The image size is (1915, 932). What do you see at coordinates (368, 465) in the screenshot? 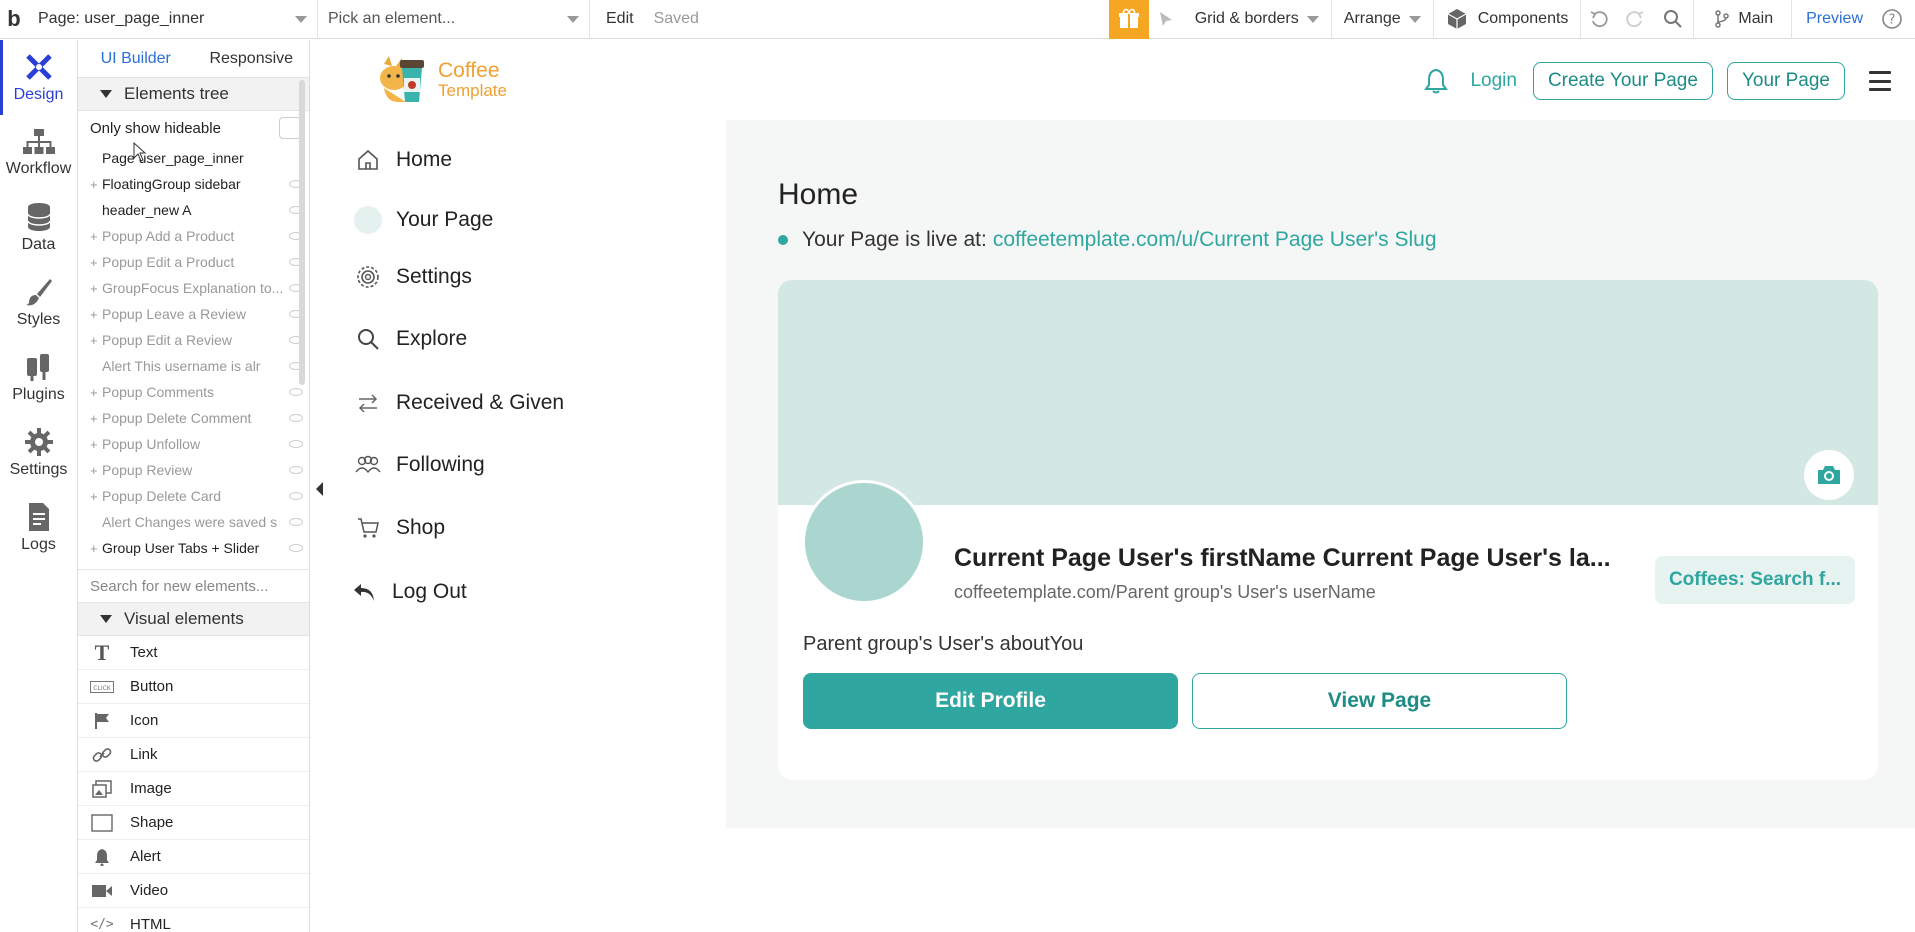
I see `people-icon` at bounding box center [368, 465].